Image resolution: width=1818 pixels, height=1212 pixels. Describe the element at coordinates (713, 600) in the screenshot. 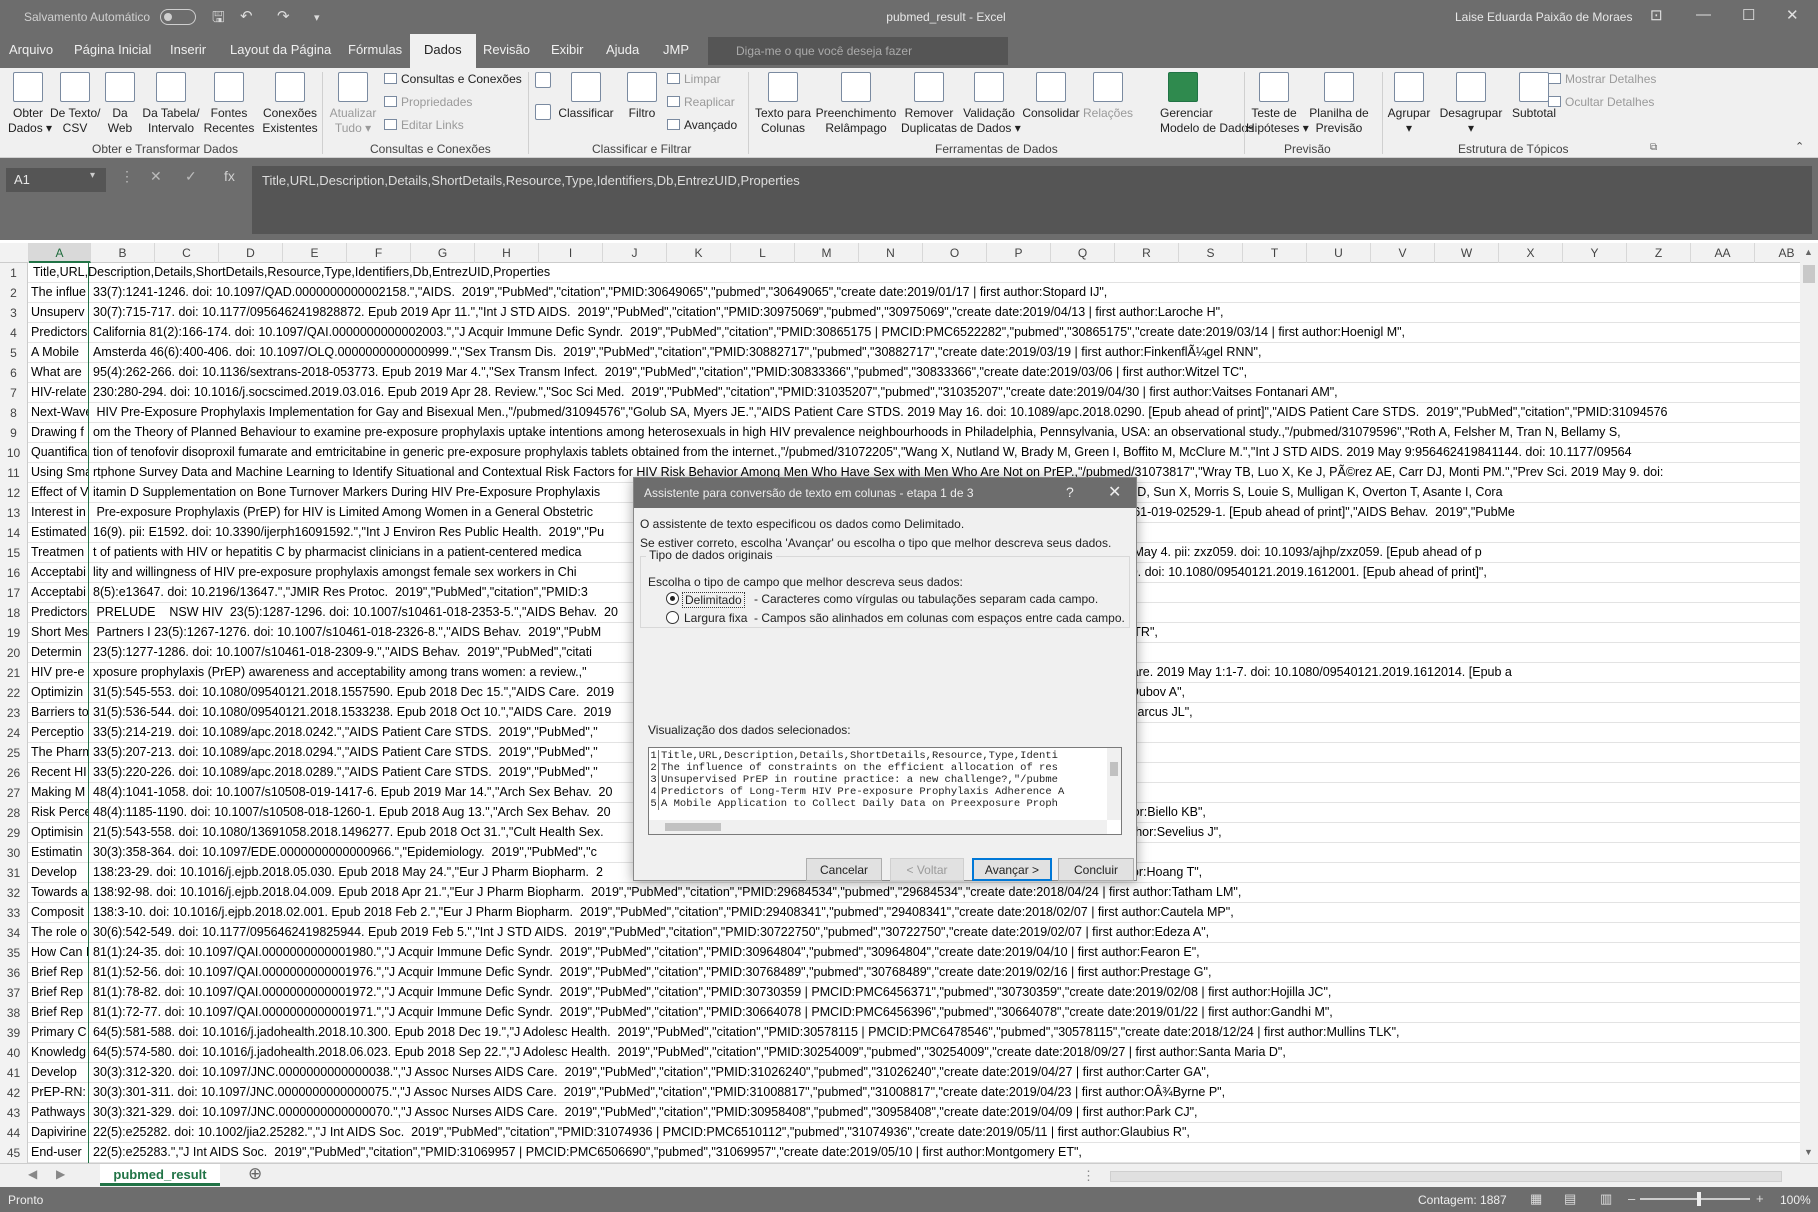

I see `delimited-label: Delimitado` at that location.